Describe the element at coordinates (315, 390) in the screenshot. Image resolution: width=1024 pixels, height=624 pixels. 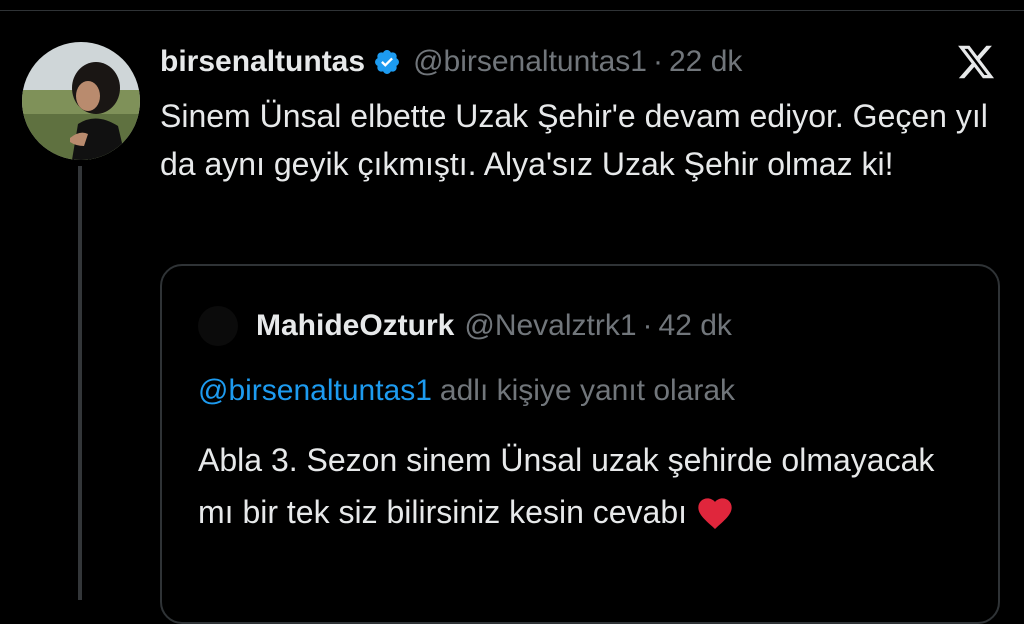
I see `reply-mention-link: @birsenaltuntas1` at that location.